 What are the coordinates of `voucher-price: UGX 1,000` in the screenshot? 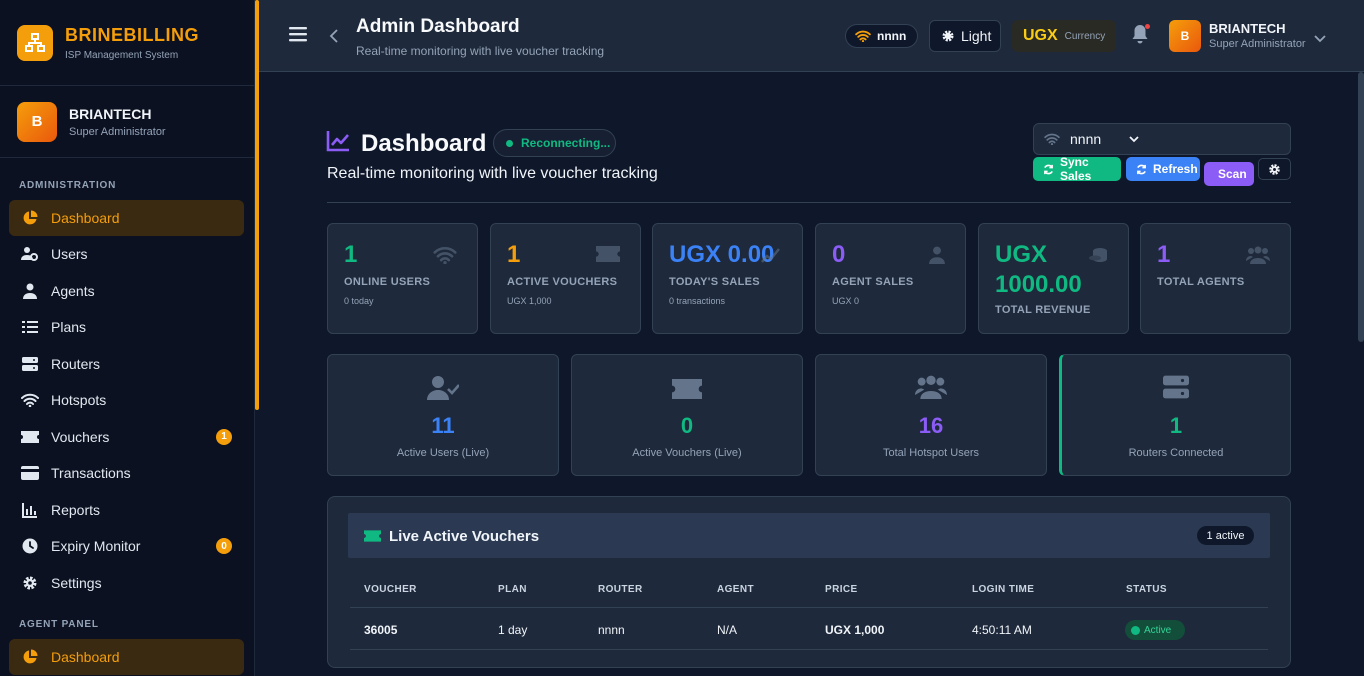 It's located at (855, 630).